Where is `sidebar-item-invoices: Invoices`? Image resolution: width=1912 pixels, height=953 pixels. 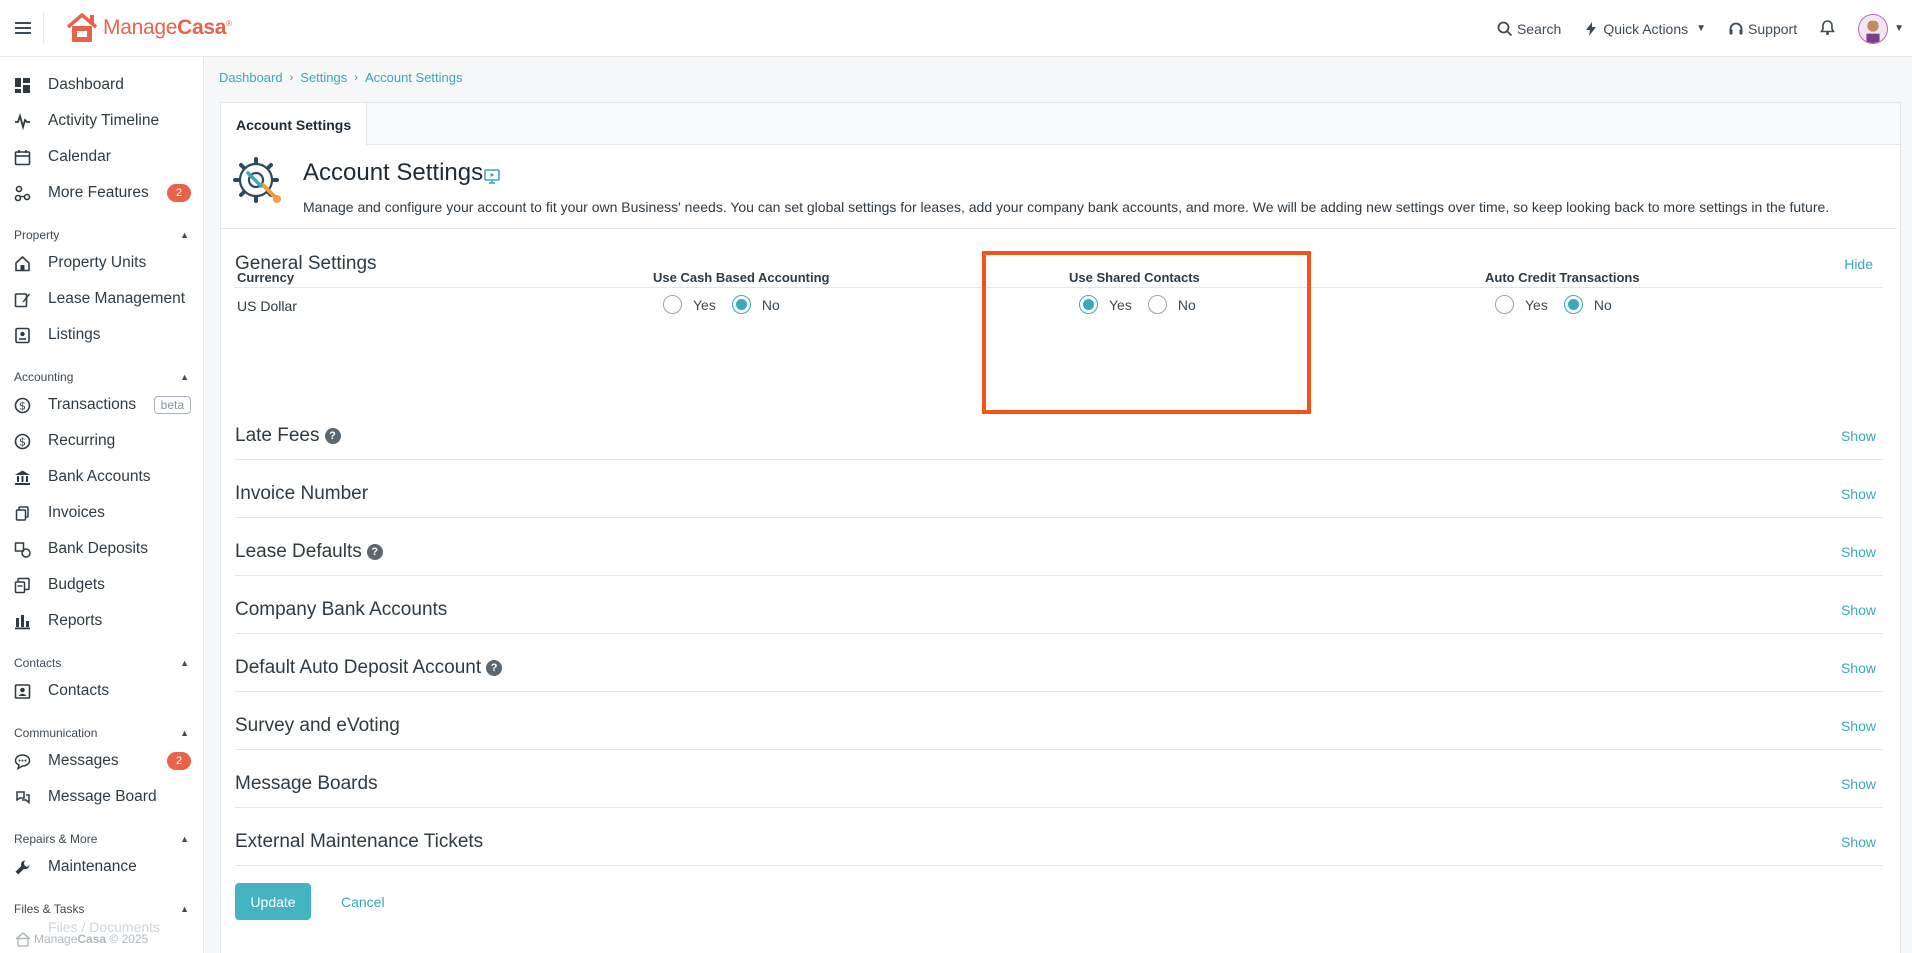
sidebar-item-invoices: Invoices is located at coordinates (101, 513).